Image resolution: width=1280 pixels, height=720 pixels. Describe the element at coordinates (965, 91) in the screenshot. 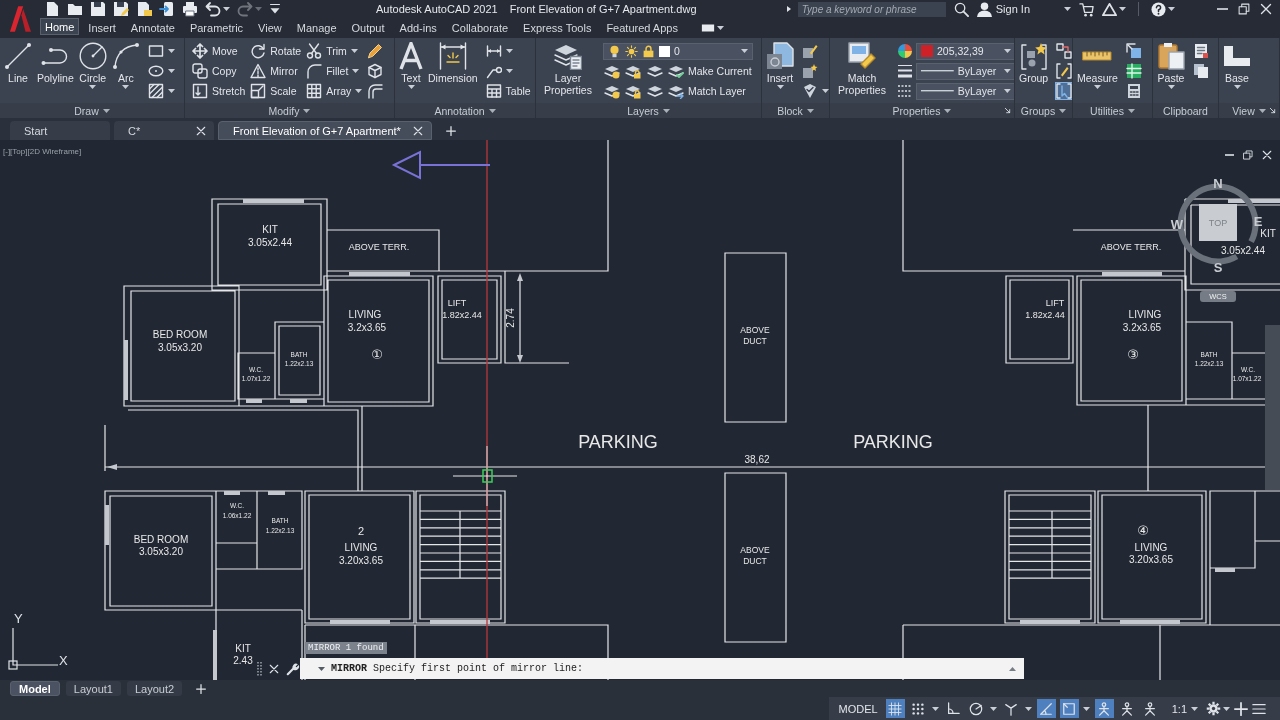

I see `linetype-dropdown: ByLayer` at that location.